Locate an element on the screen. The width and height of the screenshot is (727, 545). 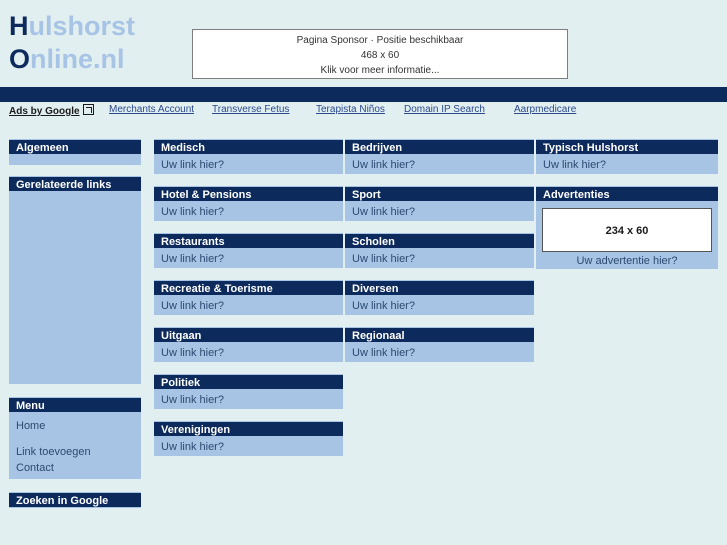
advertenties-body: 234 x 60 Uw advertentie hier? is located at coordinates (627, 235).